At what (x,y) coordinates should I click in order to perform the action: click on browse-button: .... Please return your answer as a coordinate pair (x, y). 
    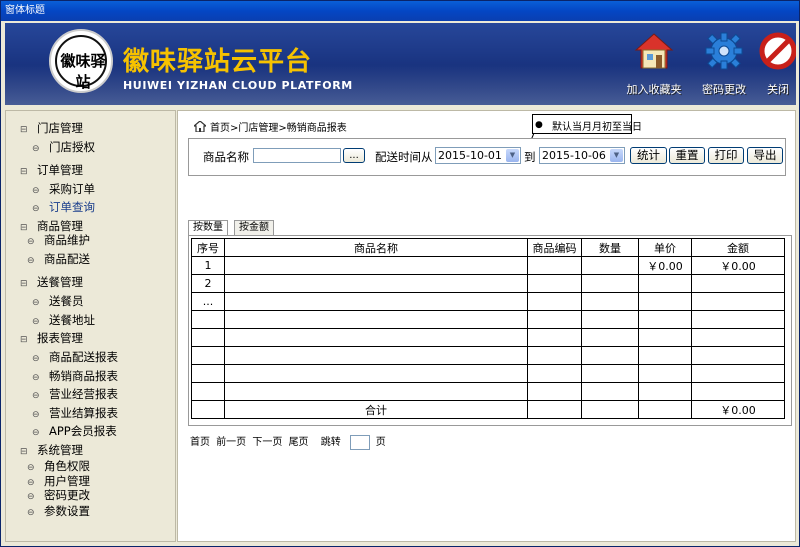
    Looking at the image, I should click on (354, 155).